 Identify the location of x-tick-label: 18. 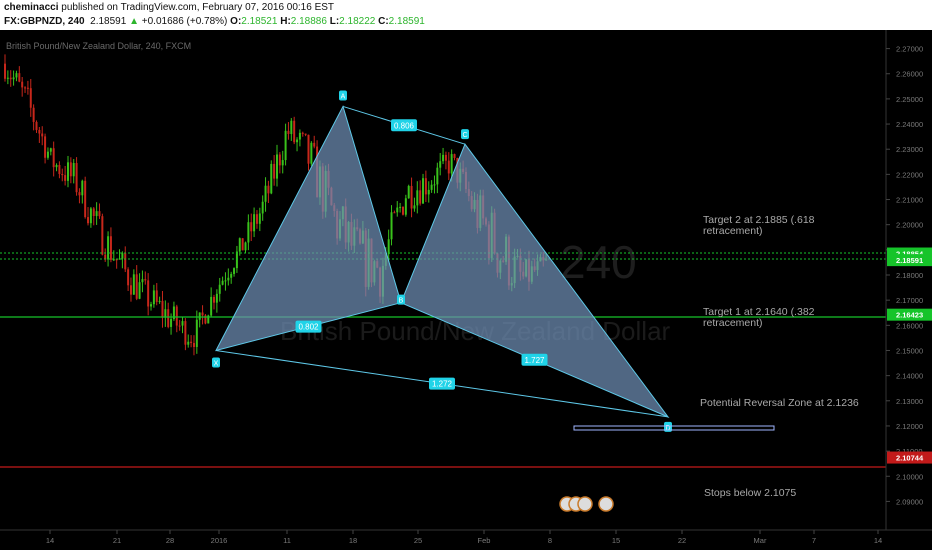
(353, 540).